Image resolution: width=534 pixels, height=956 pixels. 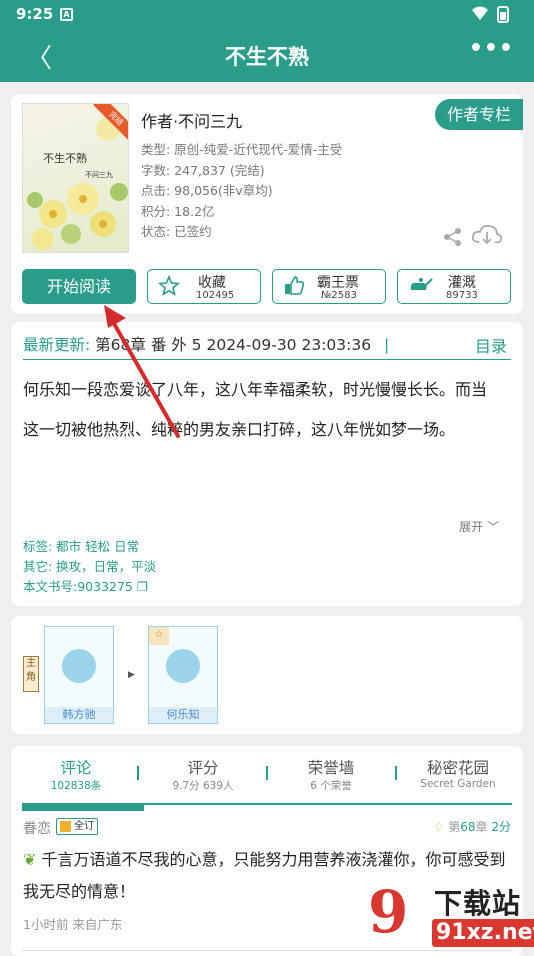 I want to click on copy-icon: ❐, so click(x=142, y=586).